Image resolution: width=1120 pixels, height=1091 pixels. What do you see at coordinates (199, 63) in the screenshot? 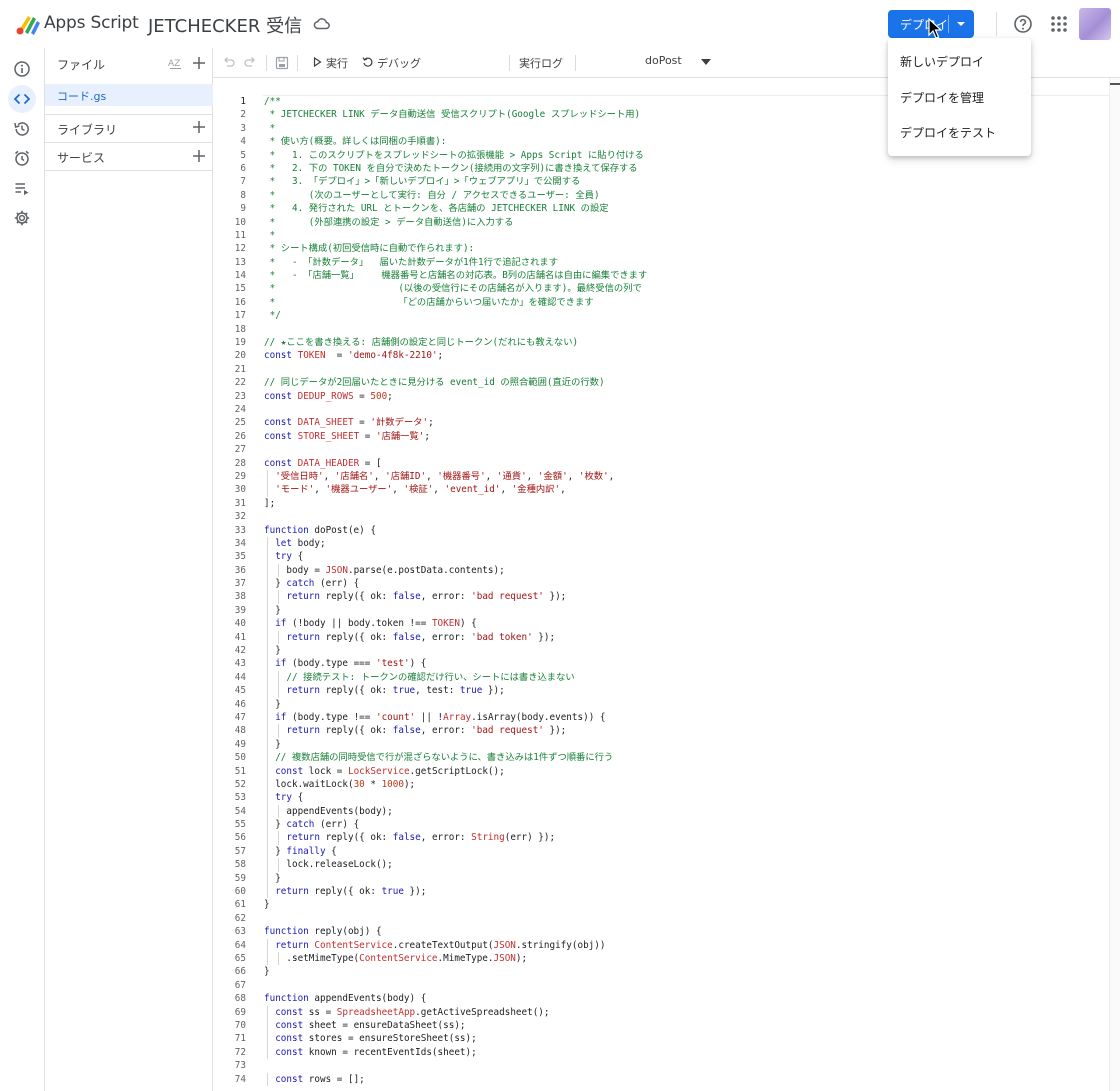
I see `add-file-plus-icon` at bounding box center [199, 63].